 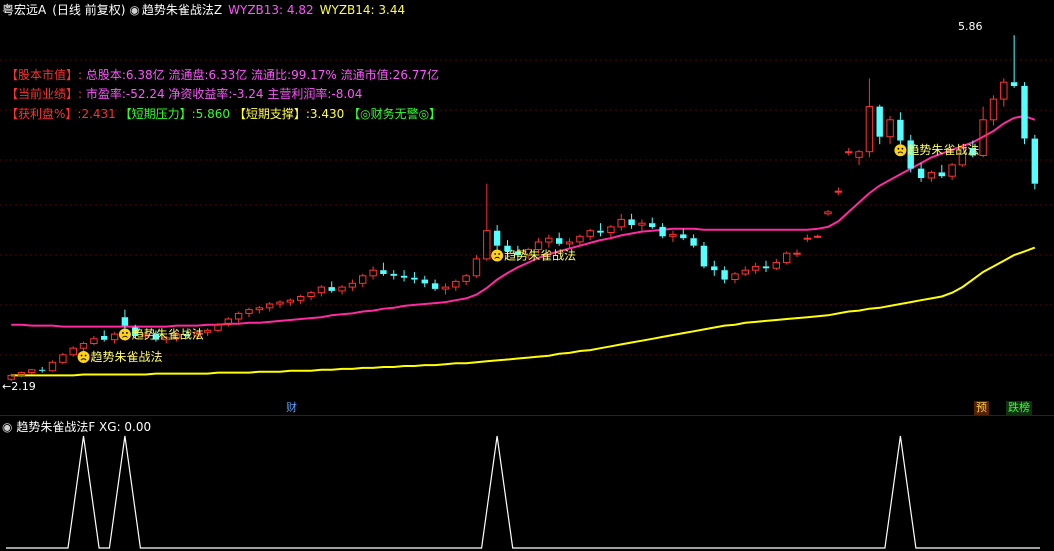 I want to click on info-profit: 【获利盘%】:2.431, so click(x=61, y=114).